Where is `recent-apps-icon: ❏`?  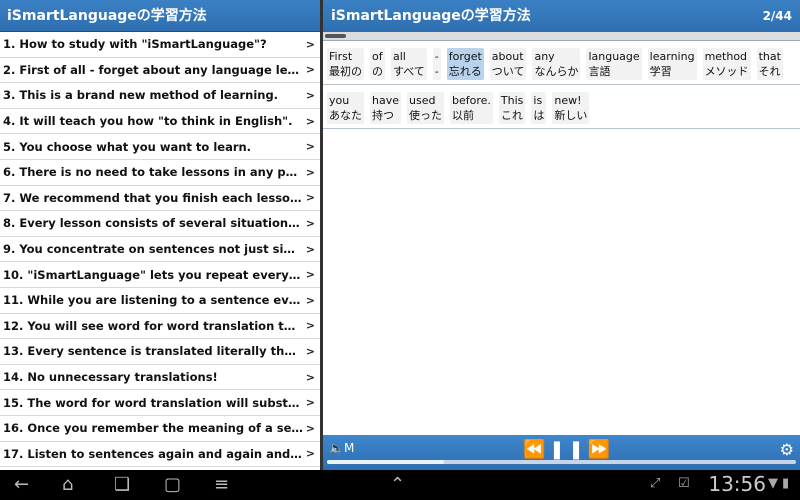 recent-apps-icon: ❏ is located at coordinates (122, 484).